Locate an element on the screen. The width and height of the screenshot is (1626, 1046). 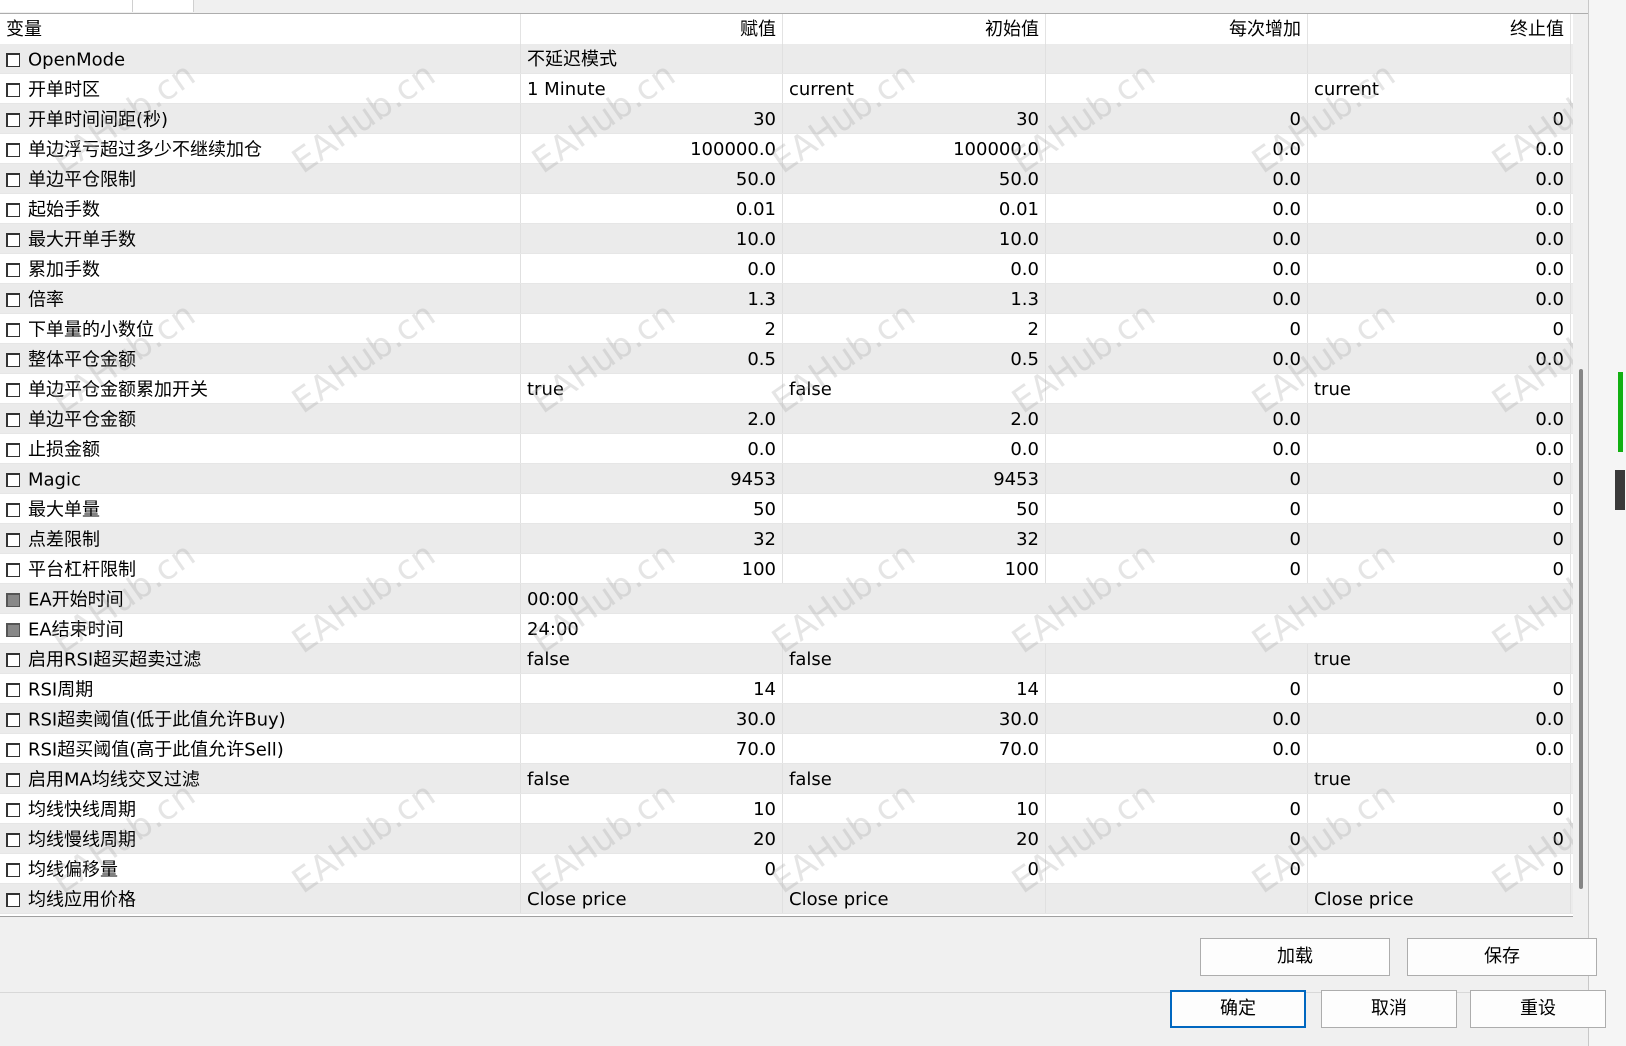
parameter-start: 0 is located at coordinates (914, 868).